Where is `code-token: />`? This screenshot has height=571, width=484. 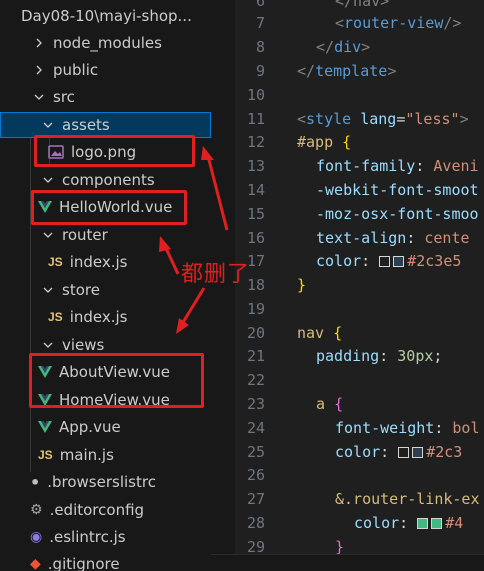 code-token: /> is located at coordinates (452, 23).